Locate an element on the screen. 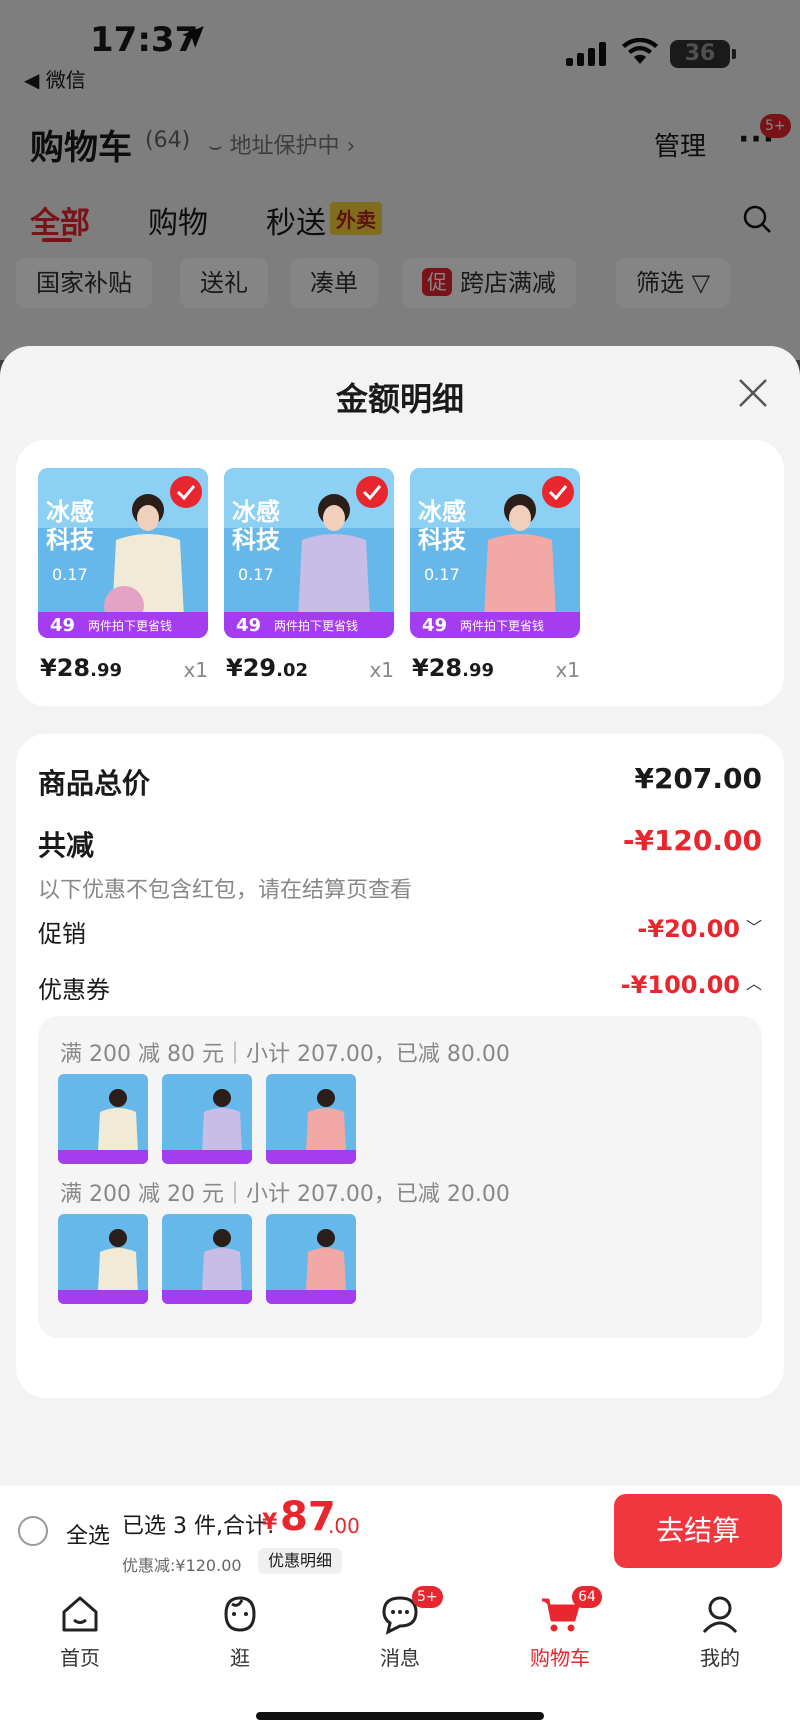  nav-home: 首页 is located at coordinates (80, 1631).